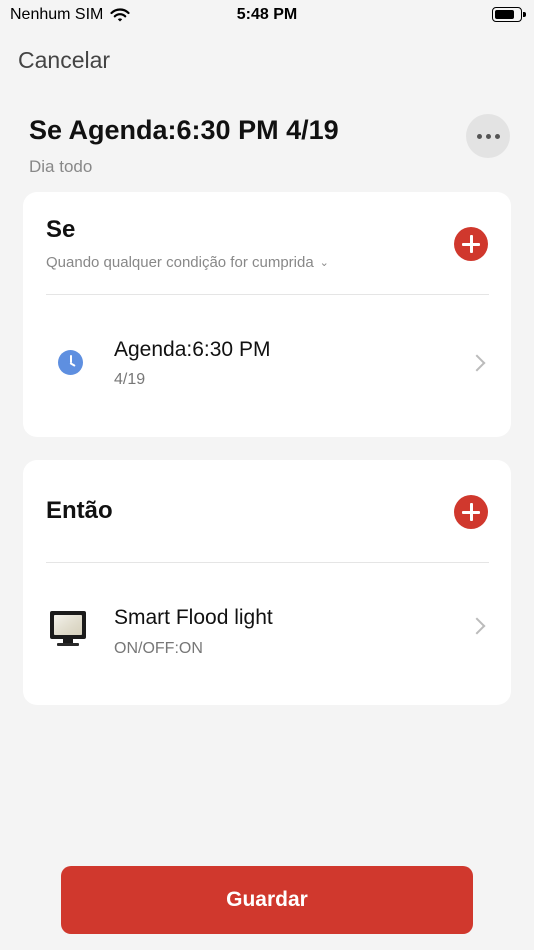  What do you see at coordinates (324, 263) in the screenshot?
I see `chevron-down-icon: ⌄` at bounding box center [324, 263].